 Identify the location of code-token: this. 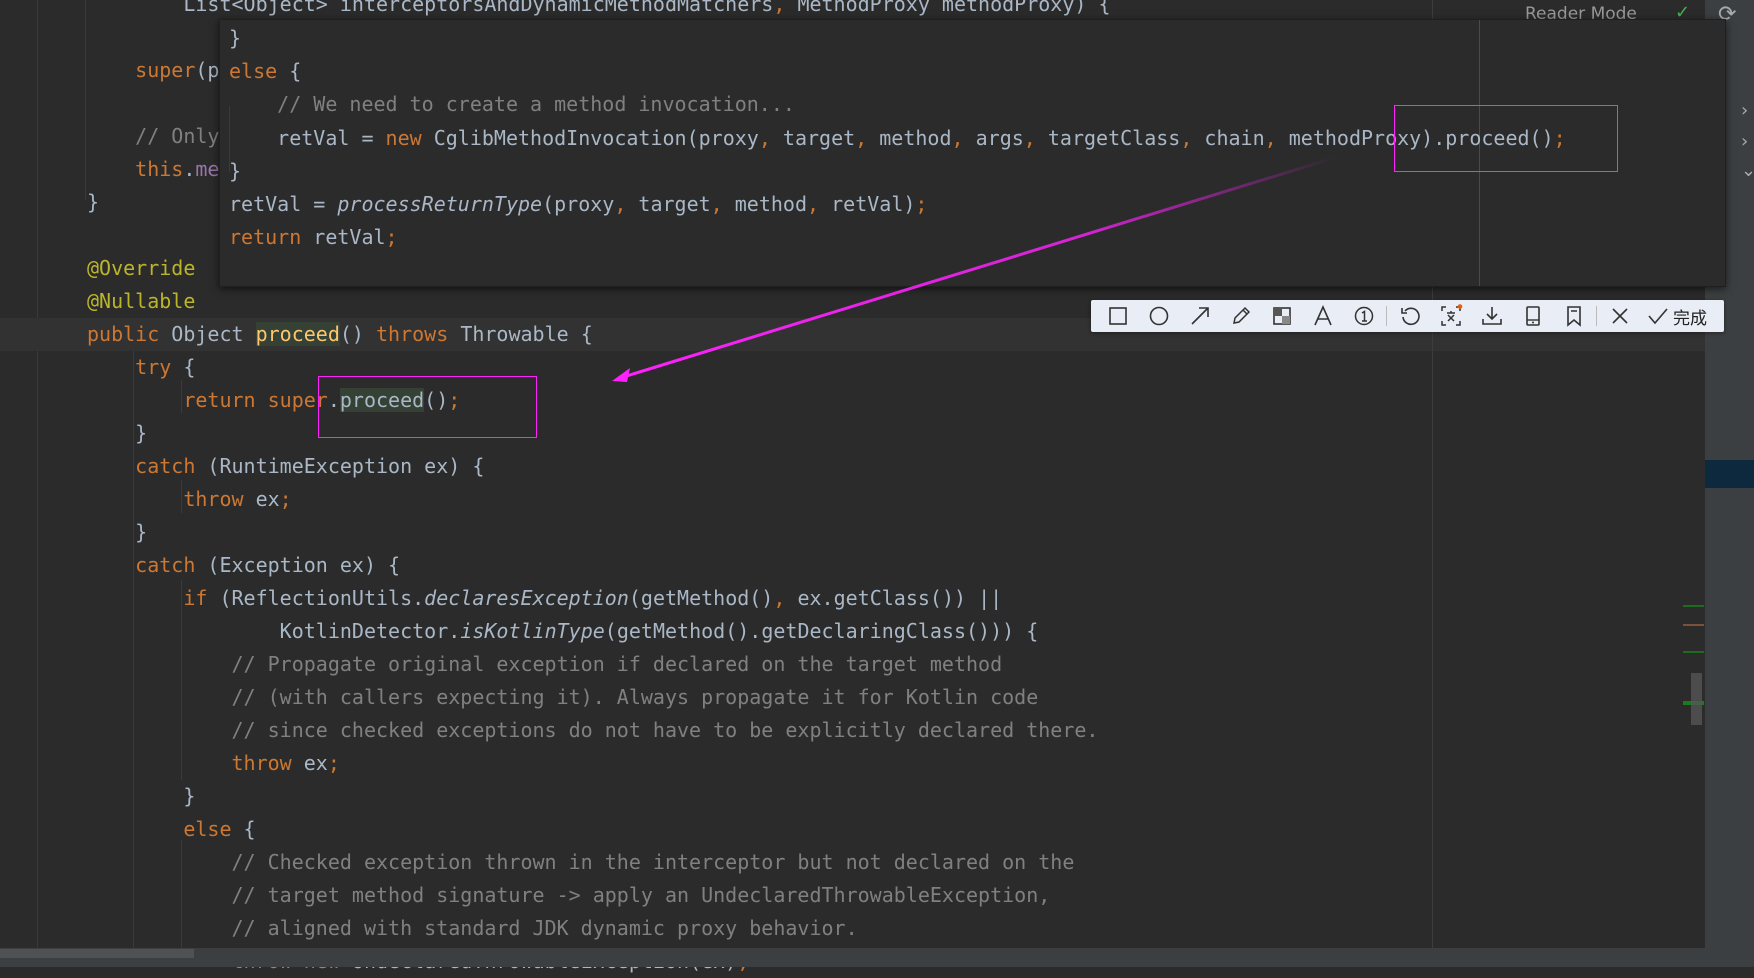
(135, 169).